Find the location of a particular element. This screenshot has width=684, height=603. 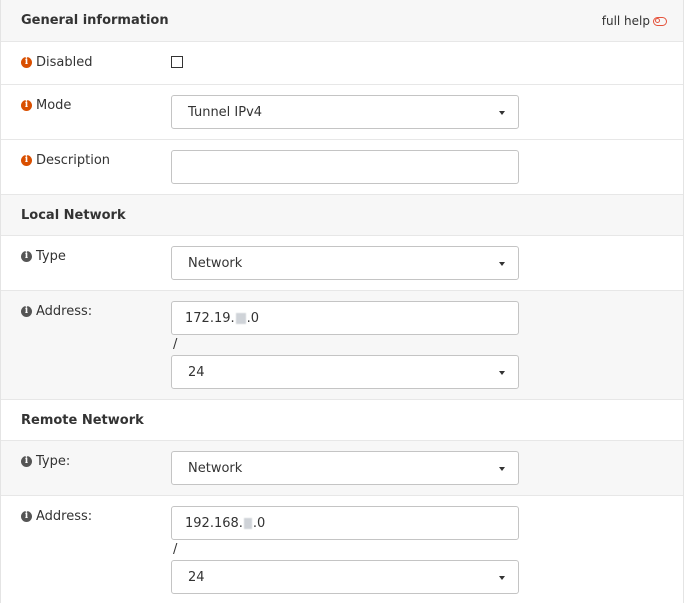

toggle-off-icon is located at coordinates (660, 21).